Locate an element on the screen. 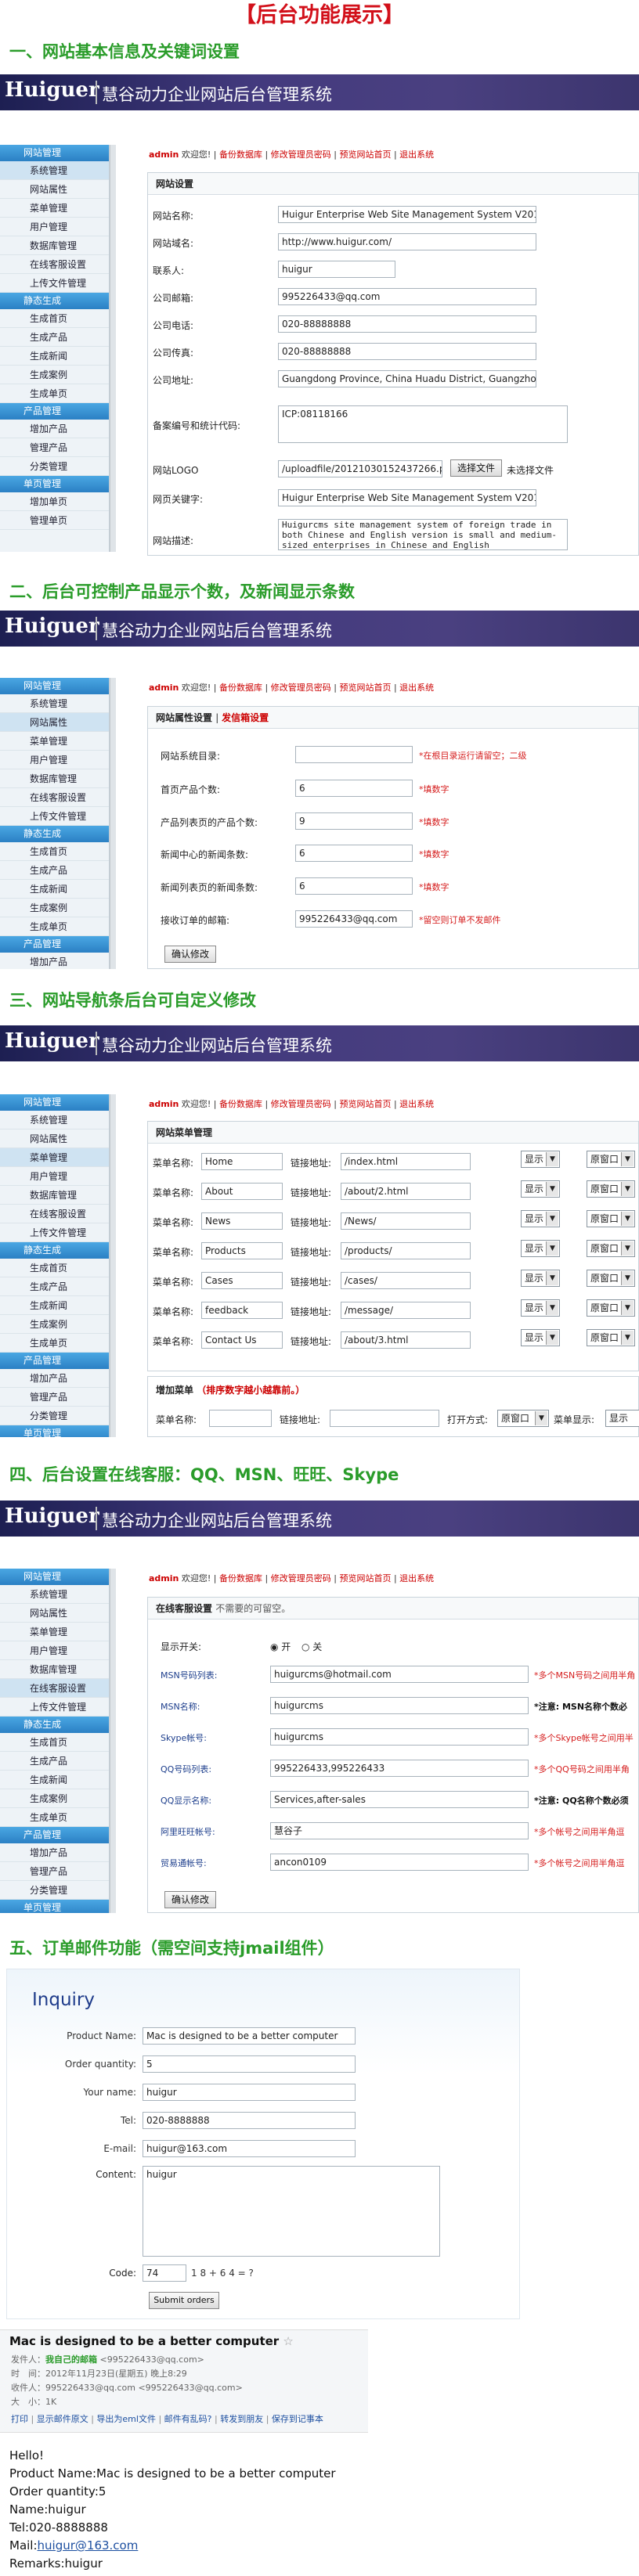 This screenshot has width=639, height=2576. field-input: 995226433,995226433 is located at coordinates (399, 1768).